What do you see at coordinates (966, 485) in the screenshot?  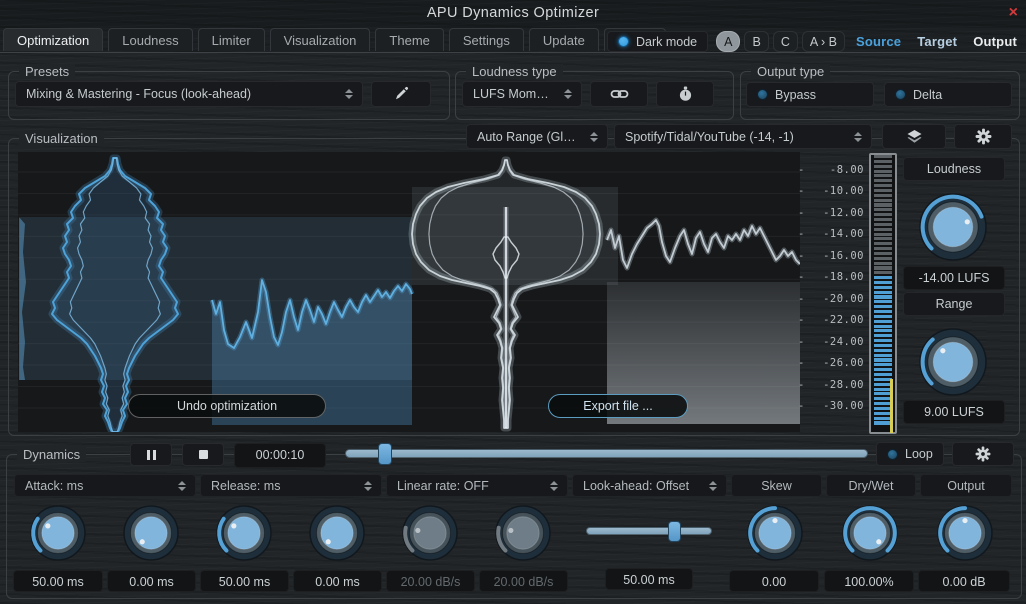 I see `param-header-output: Output` at bounding box center [966, 485].